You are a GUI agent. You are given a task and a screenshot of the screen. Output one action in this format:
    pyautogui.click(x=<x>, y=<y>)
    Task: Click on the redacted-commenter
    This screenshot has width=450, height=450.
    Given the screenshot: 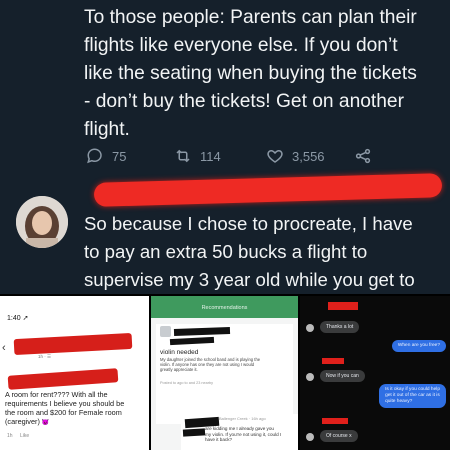 What is the action you would take?
    pyautogui.click(x=63, y=379)
    